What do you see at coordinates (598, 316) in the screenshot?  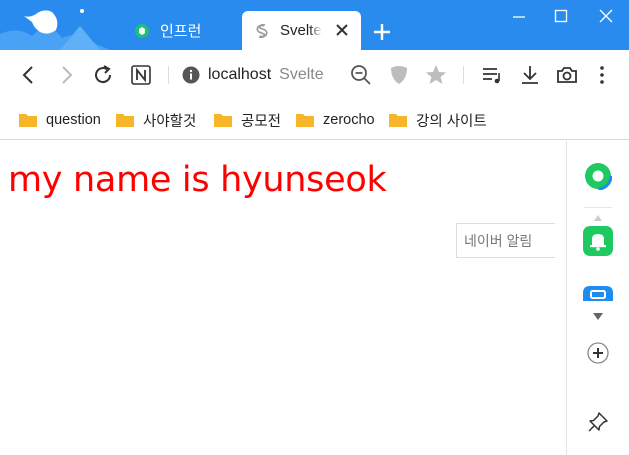 I see `scroll-down-icon` at bounding box center [598, 316].